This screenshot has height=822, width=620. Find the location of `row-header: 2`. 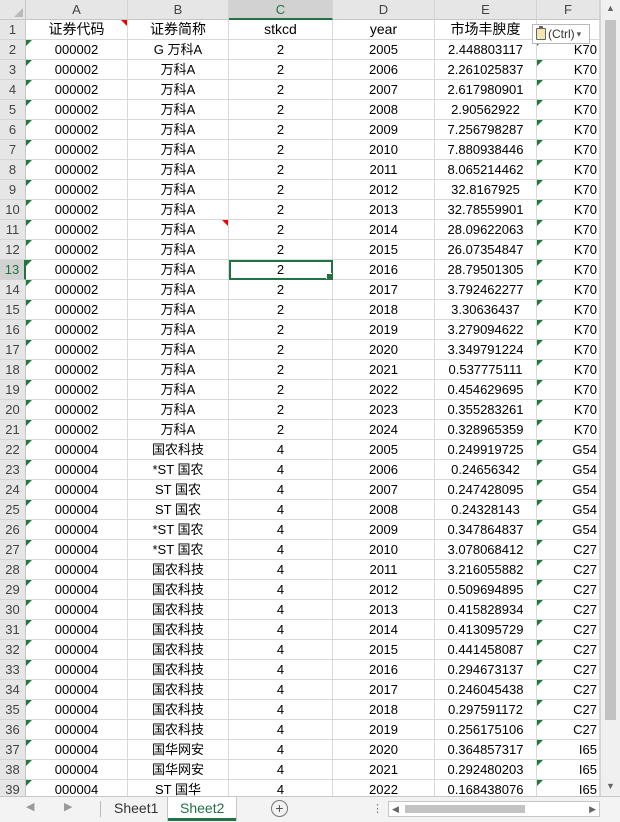

row-header: 2 is located at coordinates (13, 50).